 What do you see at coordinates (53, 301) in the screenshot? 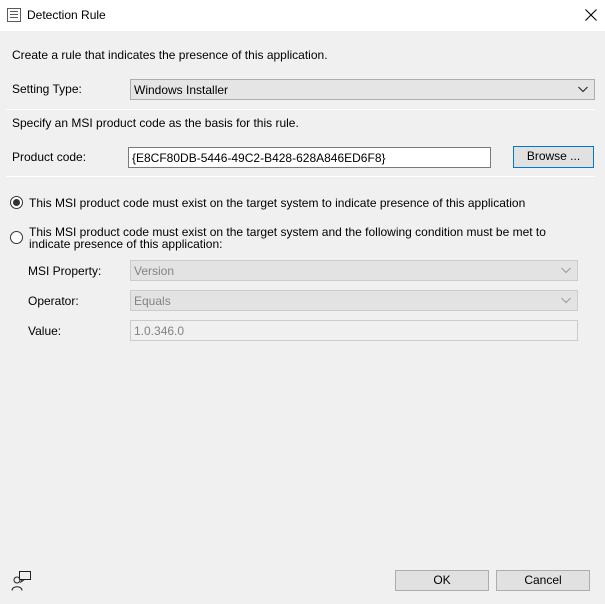
I see `operator-label: Operator:` at bounding box center [53, 301].